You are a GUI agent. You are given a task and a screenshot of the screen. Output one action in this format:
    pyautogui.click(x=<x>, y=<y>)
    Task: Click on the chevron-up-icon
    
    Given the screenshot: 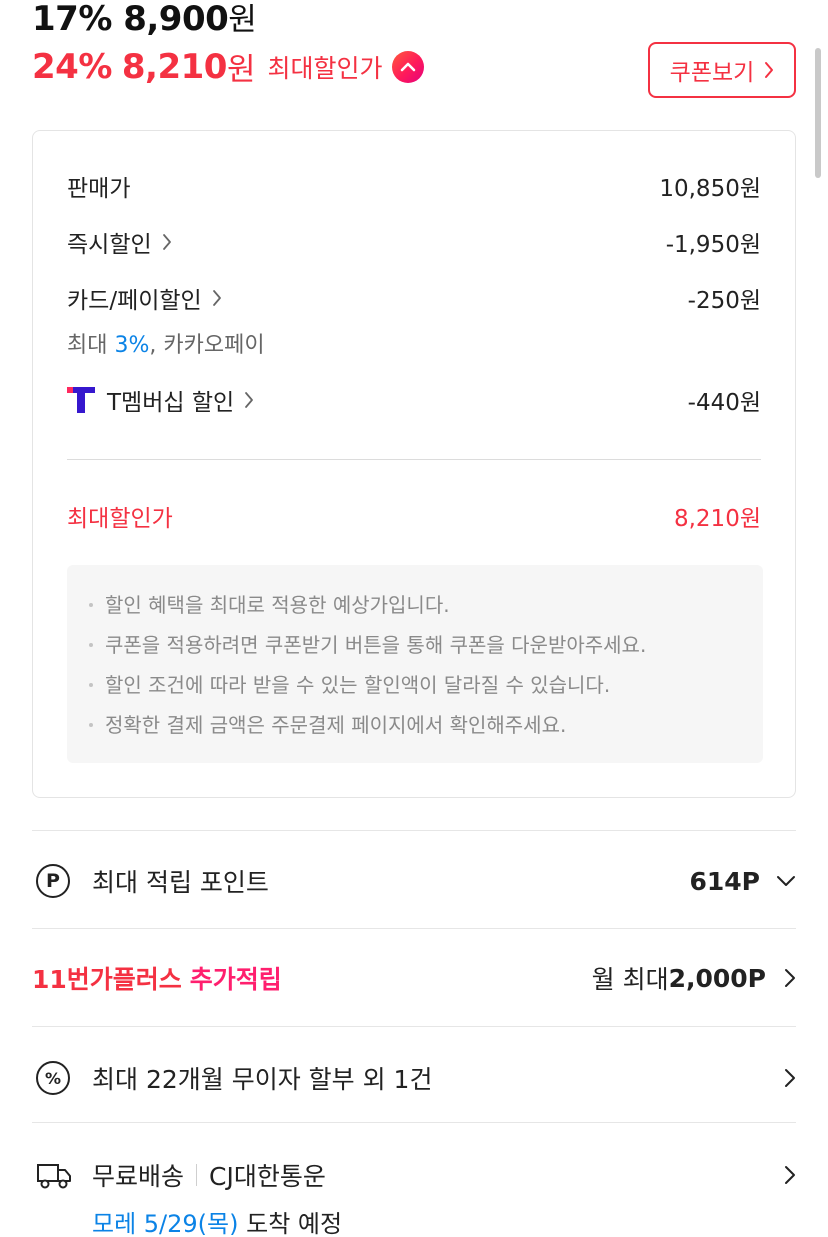 What is the action you would take?
    pyautogui.click(x=408, y=66)
    